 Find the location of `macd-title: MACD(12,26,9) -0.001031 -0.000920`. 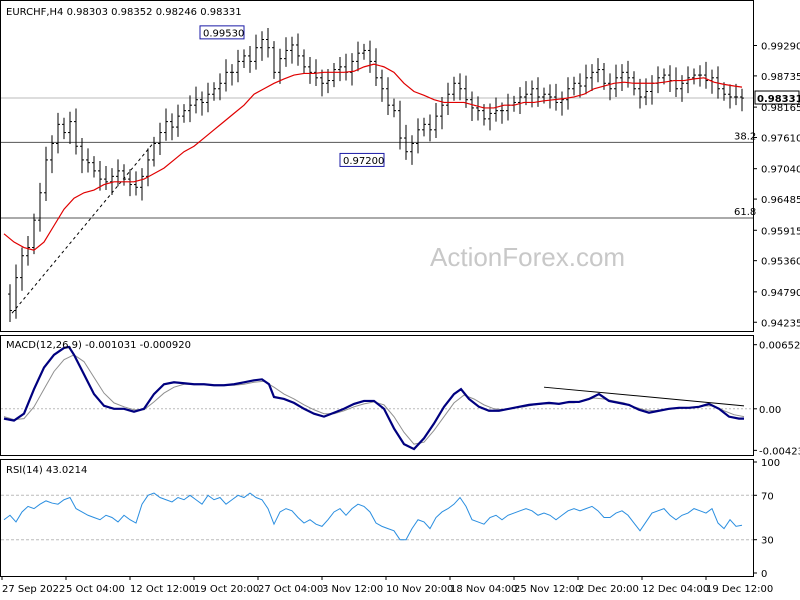

macd-title: MACD(12,26,9) -0.001031 -0.000920 is located at coordinates (98, 345).